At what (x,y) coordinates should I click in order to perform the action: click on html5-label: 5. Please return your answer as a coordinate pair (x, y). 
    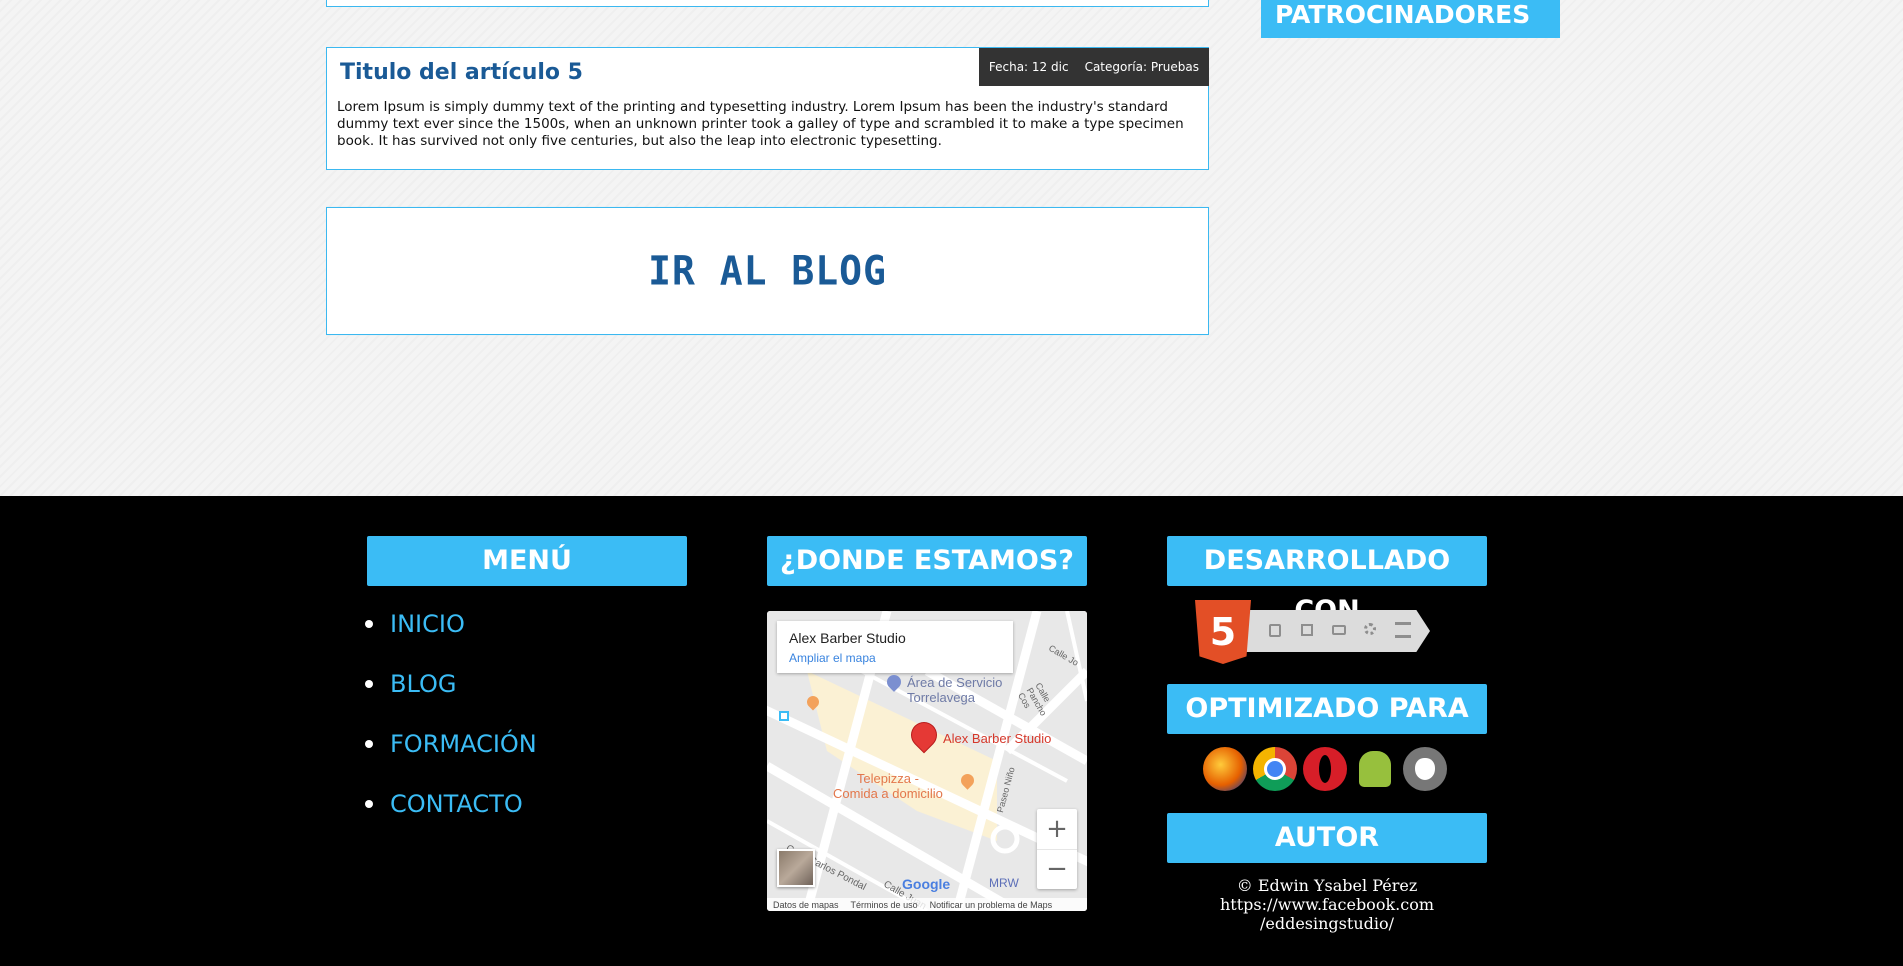
    Looking at the image, I should click on (1223, 632).